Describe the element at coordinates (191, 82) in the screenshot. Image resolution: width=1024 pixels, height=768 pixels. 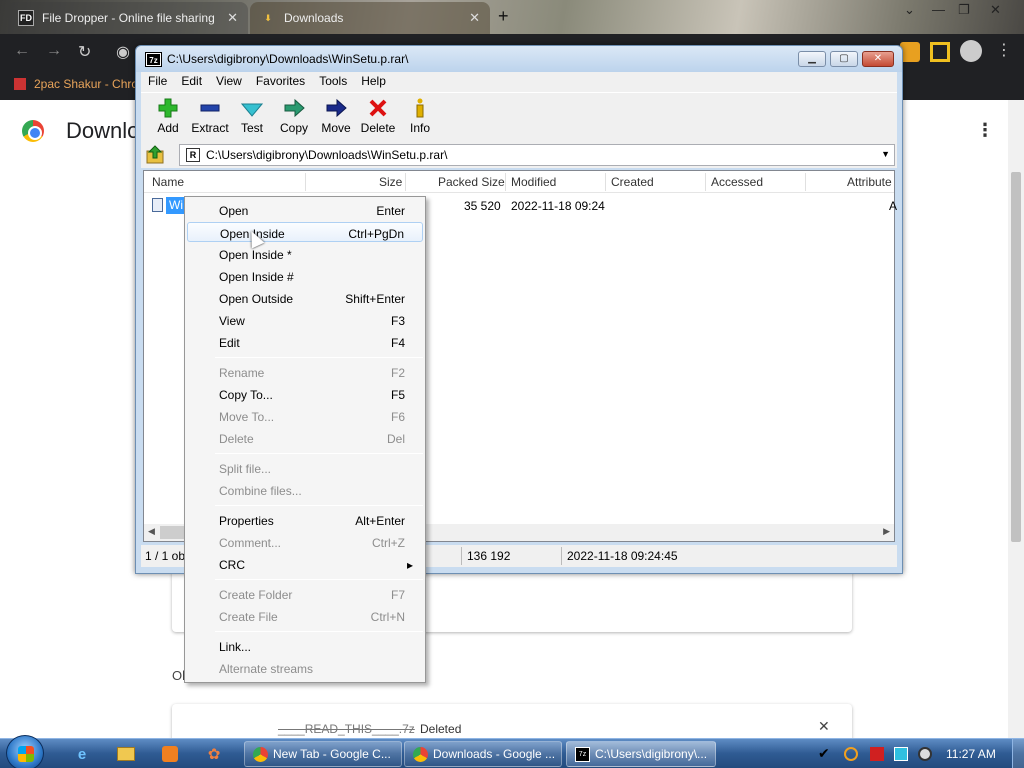
I see `menu-edit: Edit` at that location.